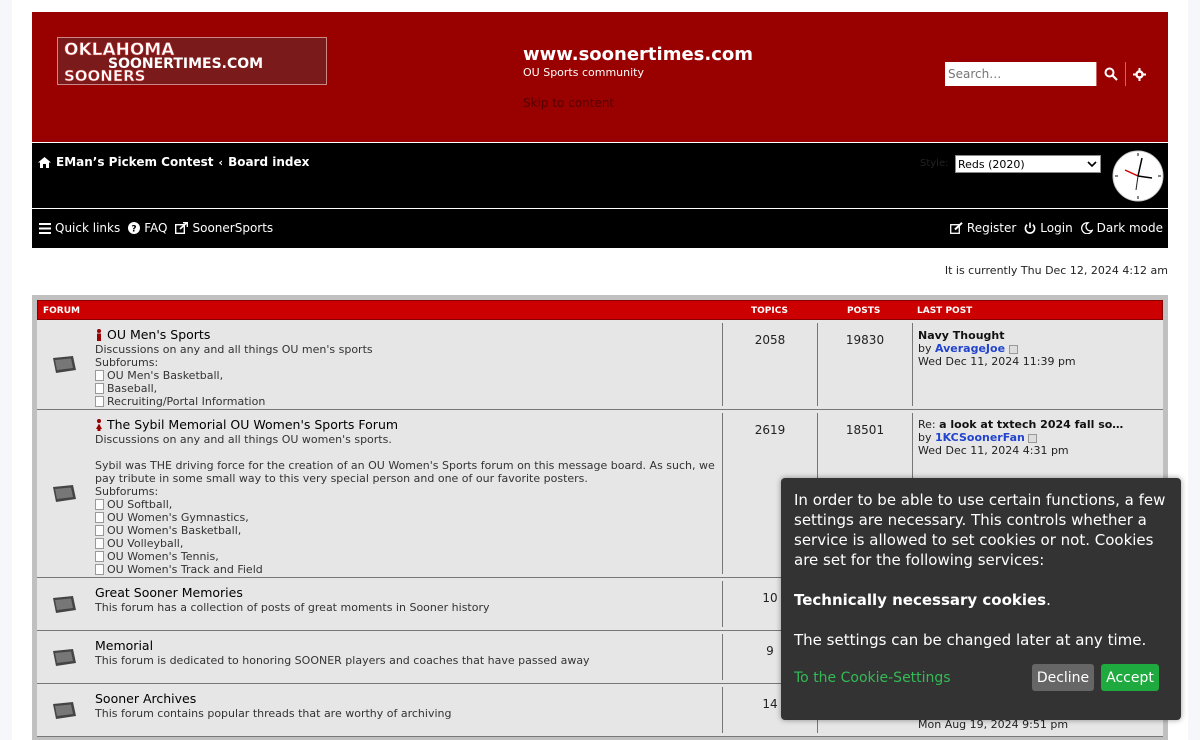 The width and height of the screenshot is (1200, 740). What do you see at coordinates (61, 311) in the screenshot?
I see `header-forum: FORUM` at bounding box center [61, 311].